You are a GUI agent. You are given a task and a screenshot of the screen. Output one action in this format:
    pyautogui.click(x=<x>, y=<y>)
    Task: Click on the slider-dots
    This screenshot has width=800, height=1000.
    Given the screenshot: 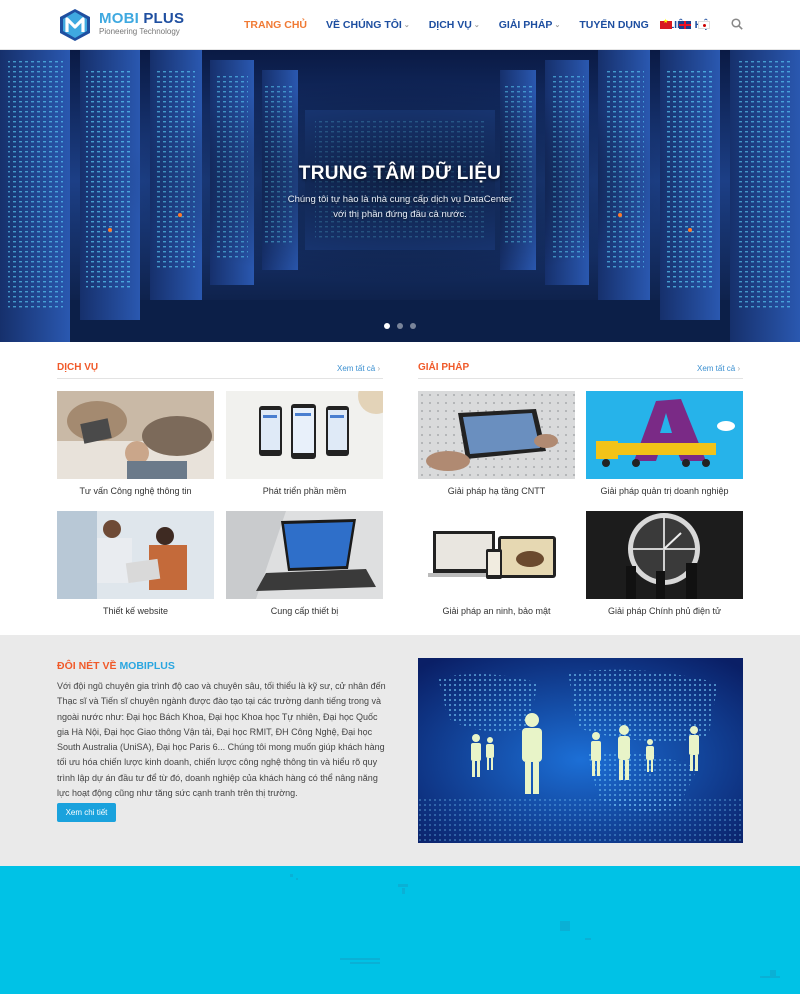 What is the action you would take?
    pyautogui.click(x=403, y=326)
    